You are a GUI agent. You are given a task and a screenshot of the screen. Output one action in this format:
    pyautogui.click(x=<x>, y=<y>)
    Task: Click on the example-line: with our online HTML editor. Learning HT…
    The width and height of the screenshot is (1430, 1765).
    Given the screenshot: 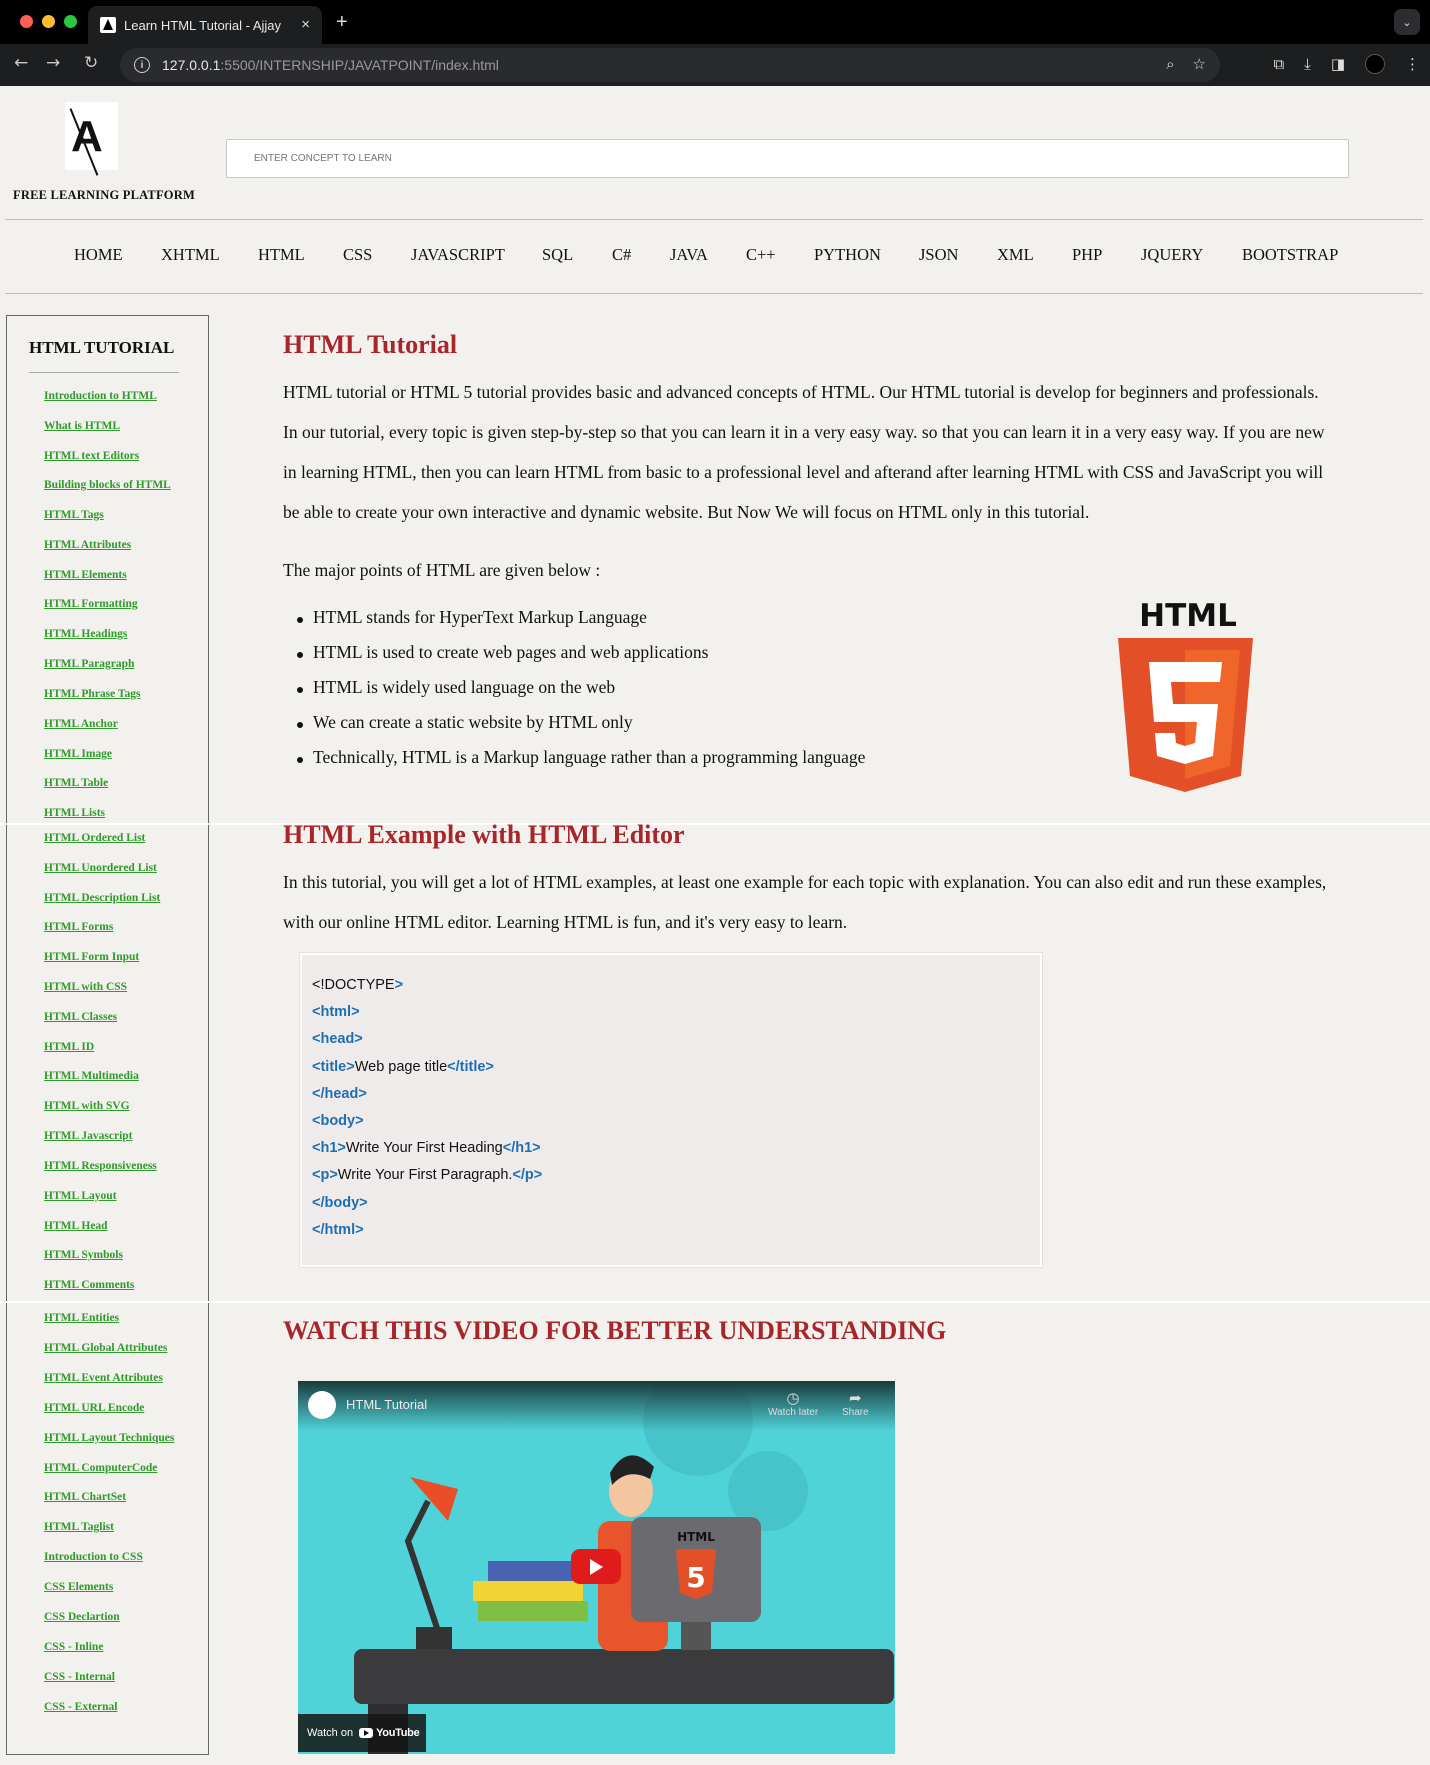 What is the action you would take?
    pyautogui.click(x=565, y=922)
    